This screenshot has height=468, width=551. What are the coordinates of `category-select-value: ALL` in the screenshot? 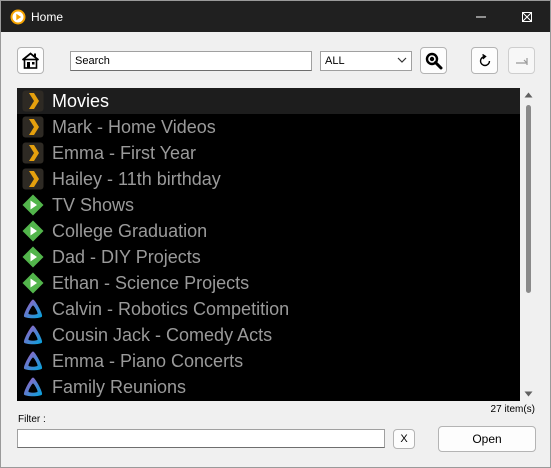 It's located at (335, 61).